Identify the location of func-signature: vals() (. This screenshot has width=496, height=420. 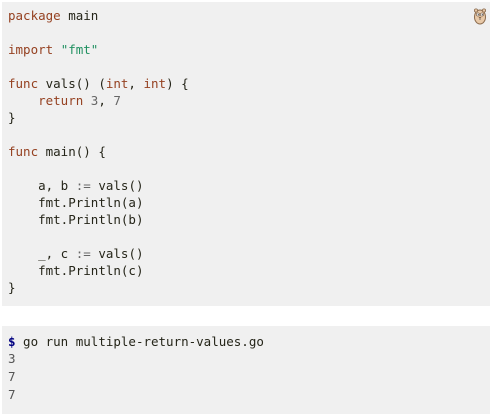
(72, 83).